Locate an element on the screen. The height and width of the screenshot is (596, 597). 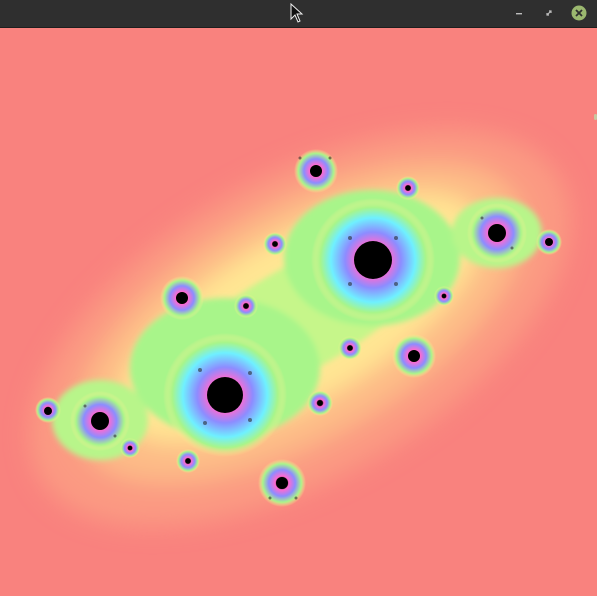
minimize-icon is located at coordinates (519, 13).